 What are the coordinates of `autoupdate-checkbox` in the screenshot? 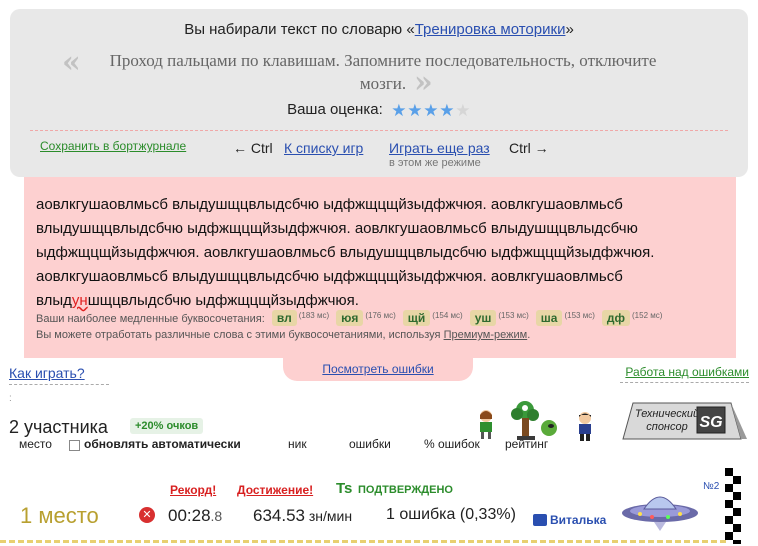 It's located at (74, 445).